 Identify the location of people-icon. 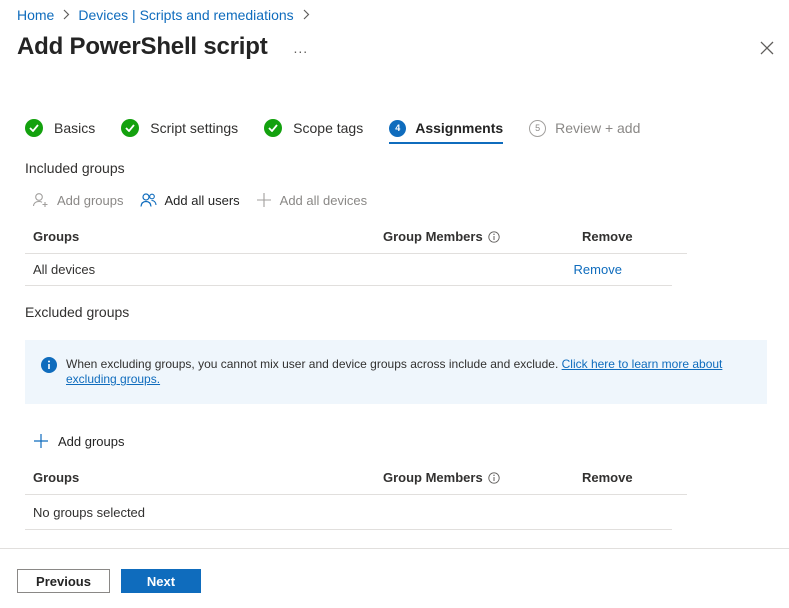
(148, 200).